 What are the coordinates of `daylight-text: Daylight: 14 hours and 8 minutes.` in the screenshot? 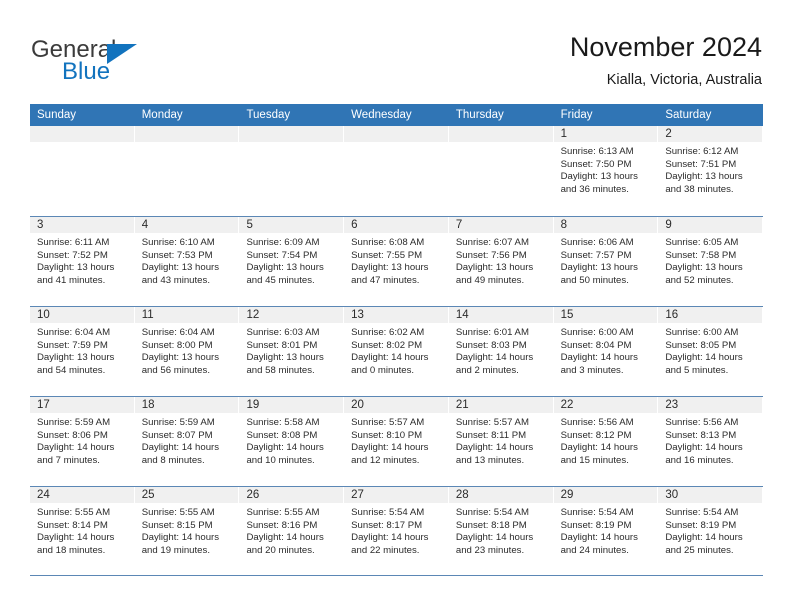 It's located at (180, 454).